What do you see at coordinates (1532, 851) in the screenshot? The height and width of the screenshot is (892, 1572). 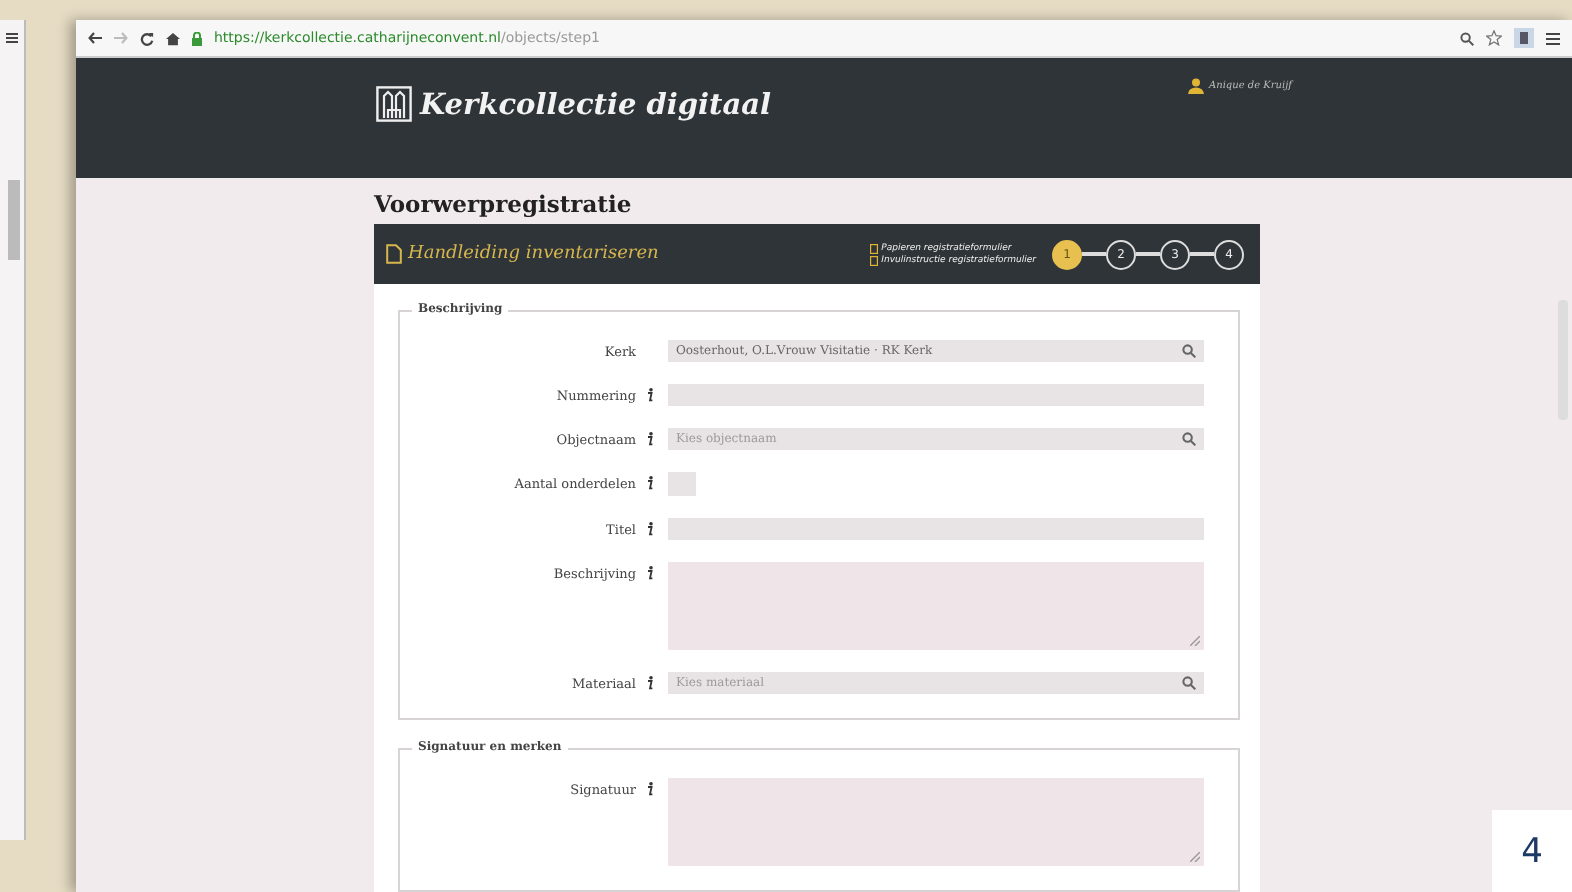 I see `page-number: 4` at bounding box center [1532, 851].